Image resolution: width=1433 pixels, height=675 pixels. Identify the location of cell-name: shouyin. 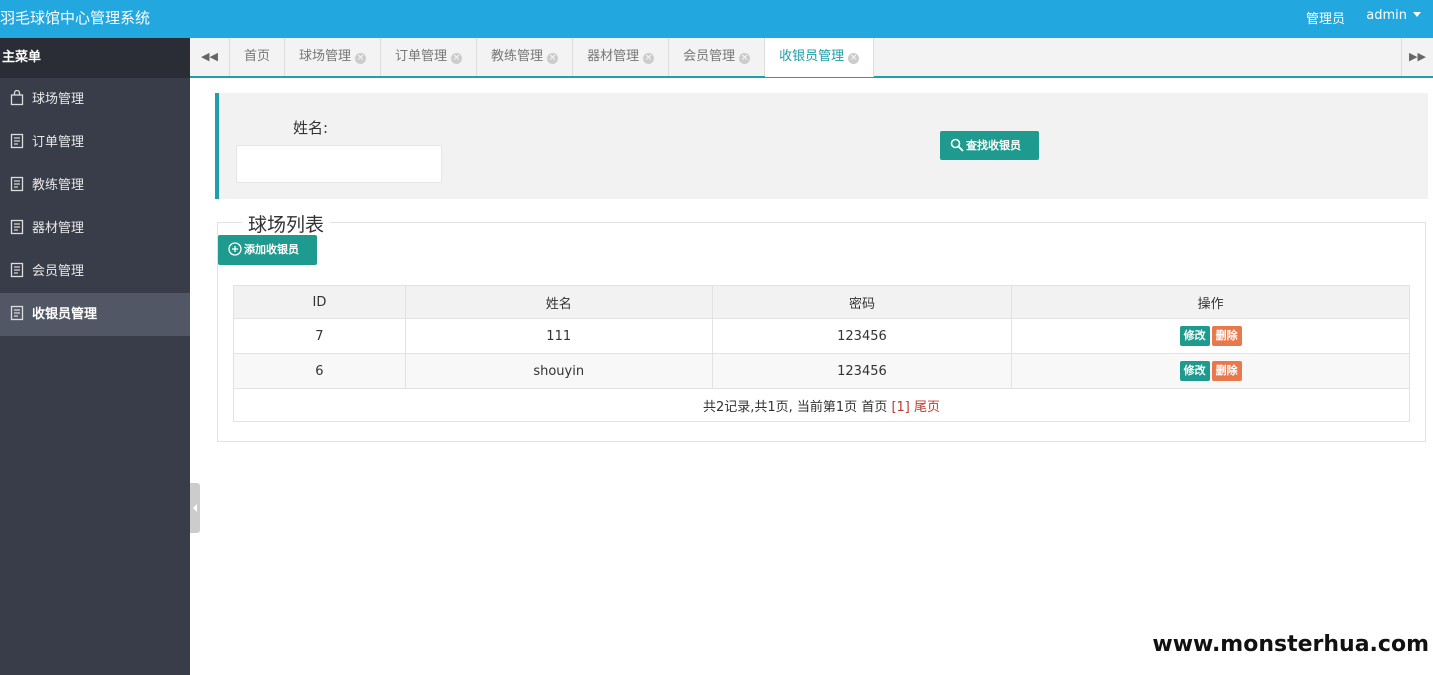
(558, 371).